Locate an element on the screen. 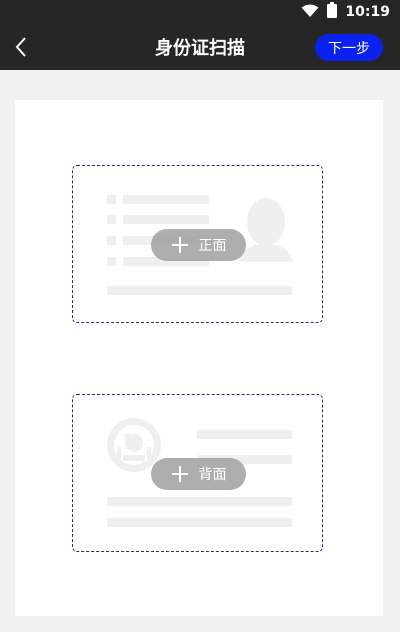 The width and height of the screenshot is (400, 632). status-time: 10:19 is located at coordinates (367, 12).